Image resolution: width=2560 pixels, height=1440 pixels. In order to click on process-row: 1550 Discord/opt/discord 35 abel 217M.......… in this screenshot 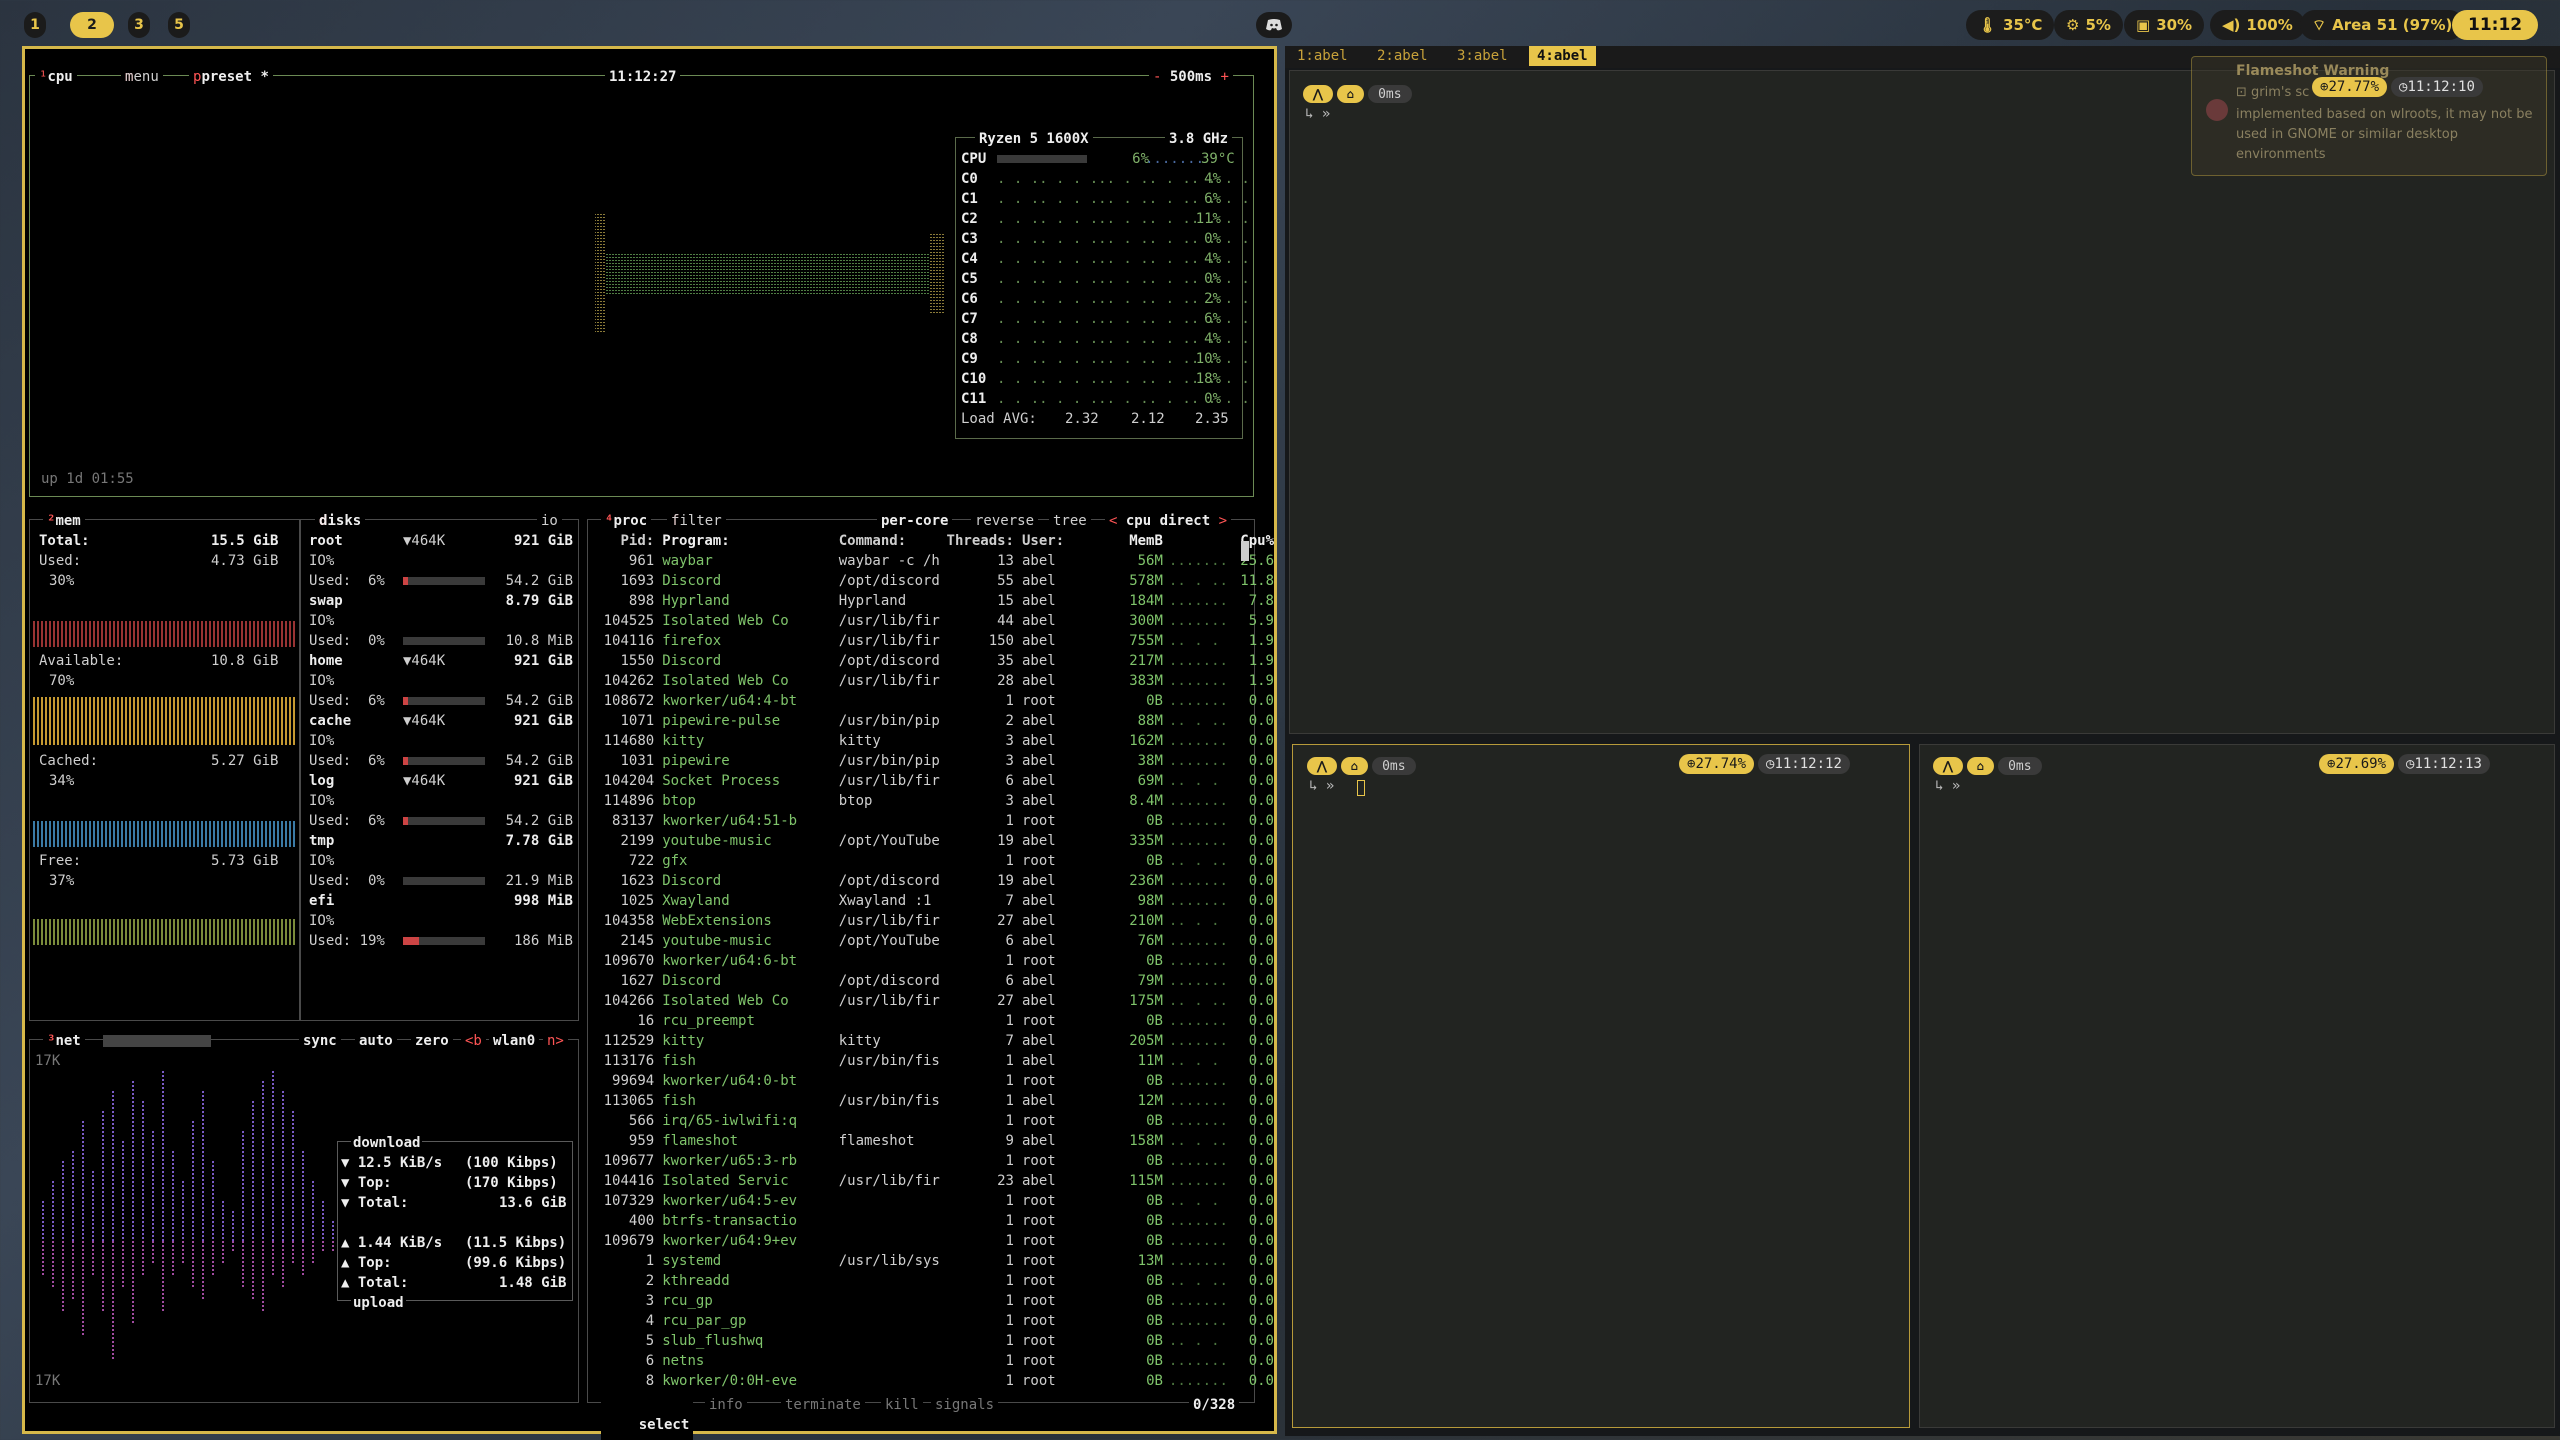, I will do `click(934, 661)`.